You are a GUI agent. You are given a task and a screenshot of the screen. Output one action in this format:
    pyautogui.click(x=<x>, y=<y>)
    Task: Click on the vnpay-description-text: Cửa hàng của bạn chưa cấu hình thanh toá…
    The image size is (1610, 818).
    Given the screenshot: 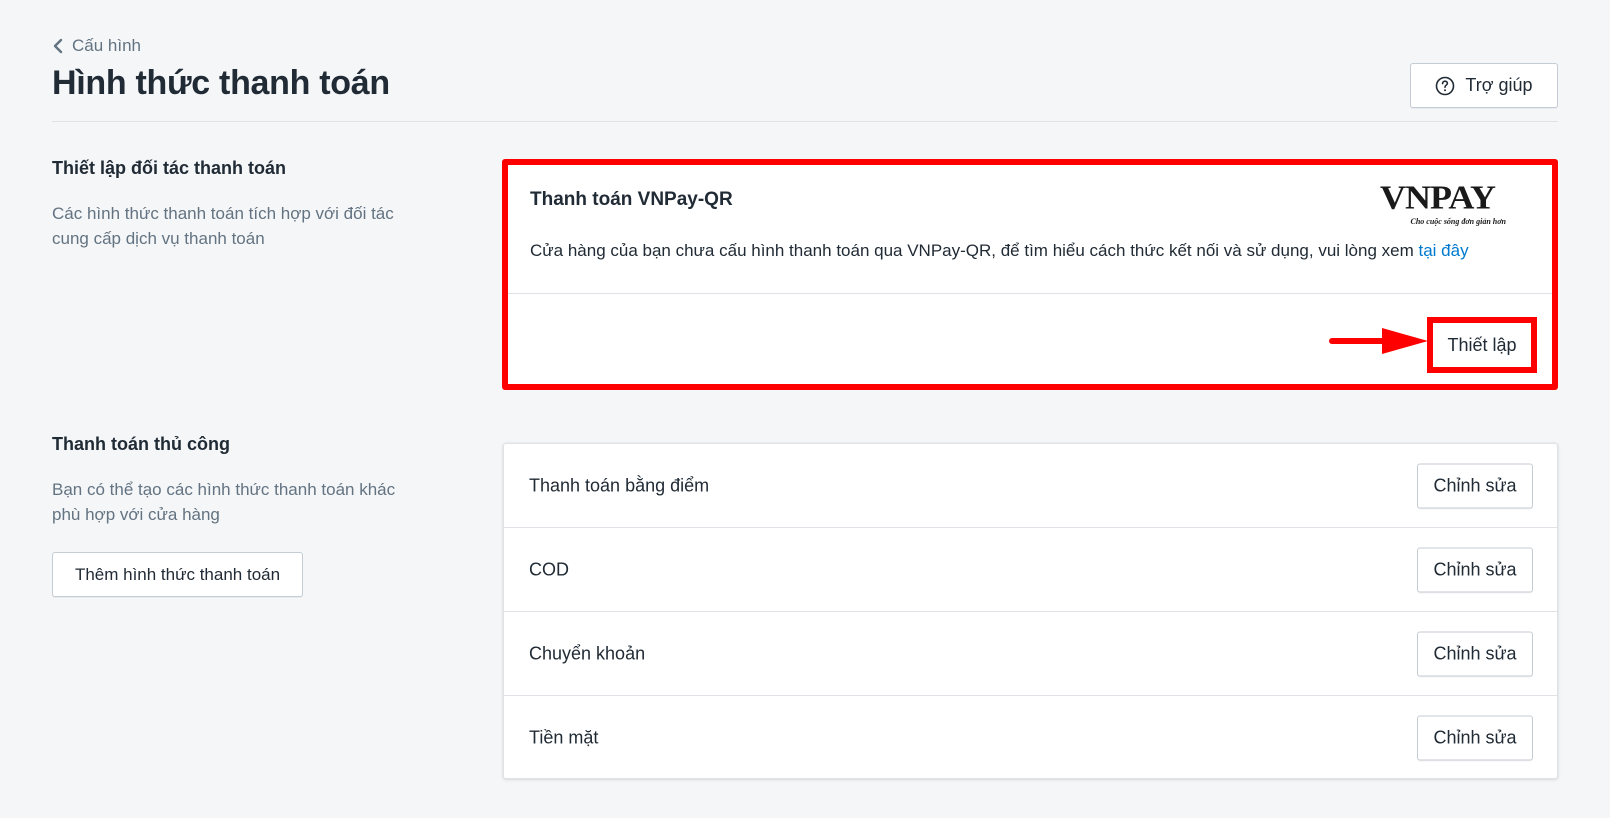 What is the action you would take?
    pyautogui.click(x=974, y=250)
    